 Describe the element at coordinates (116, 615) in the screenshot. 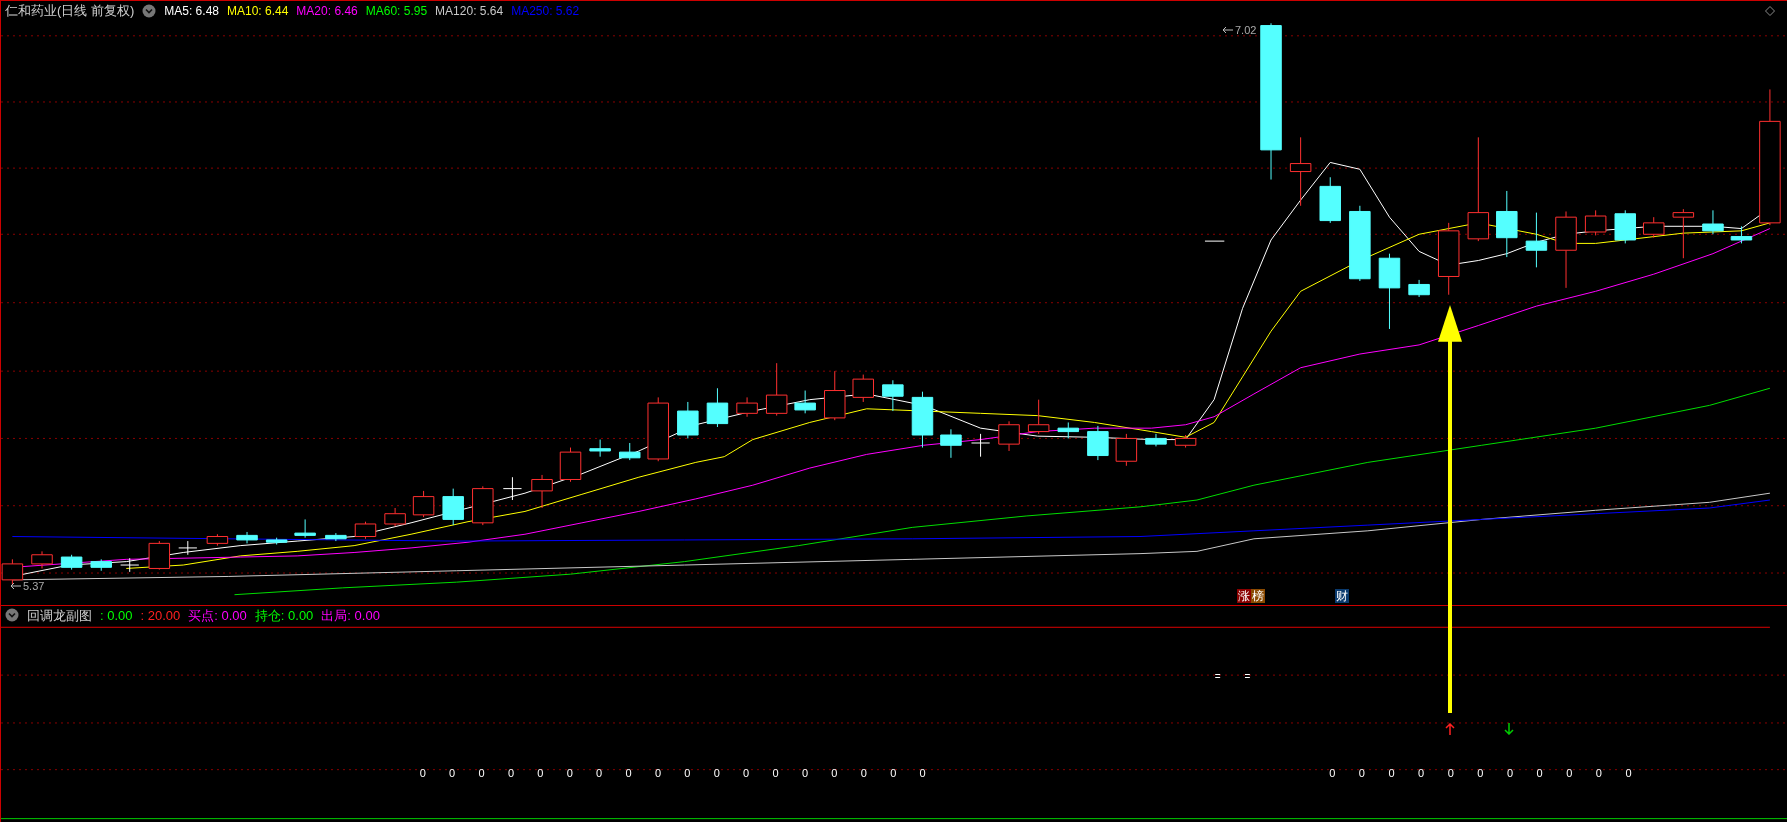

I see `indicator-value: : 0.00` at that location.